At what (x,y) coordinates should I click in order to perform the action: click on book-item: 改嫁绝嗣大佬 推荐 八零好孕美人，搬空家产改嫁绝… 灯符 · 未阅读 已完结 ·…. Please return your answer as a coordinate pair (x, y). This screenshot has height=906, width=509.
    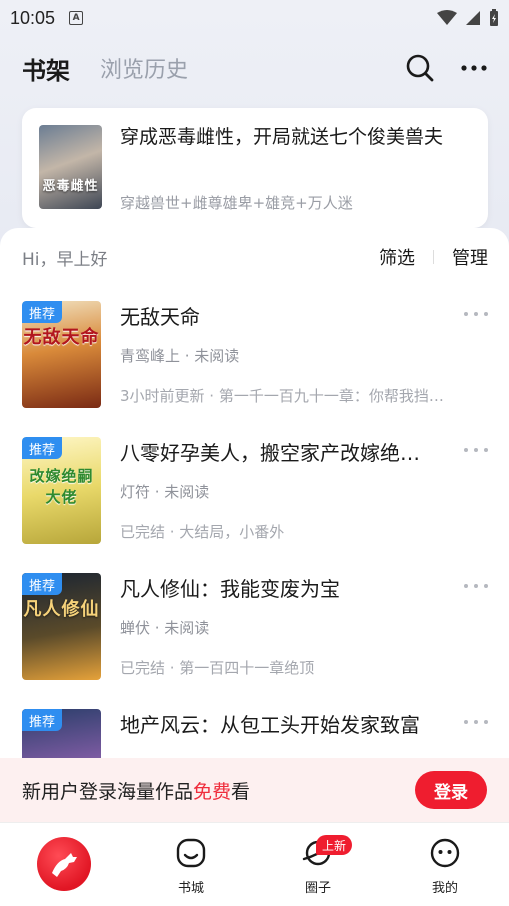
    Looking at the image, I should click on (255, 492).